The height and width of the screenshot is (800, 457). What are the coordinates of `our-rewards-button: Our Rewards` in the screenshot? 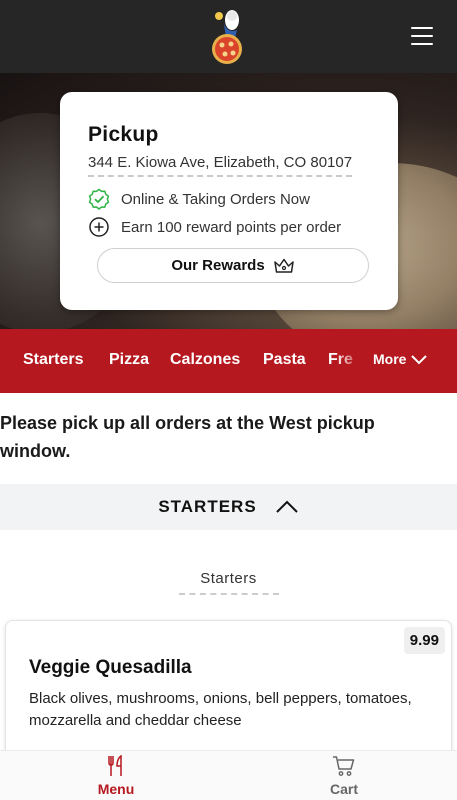 It's located at (233, 265).